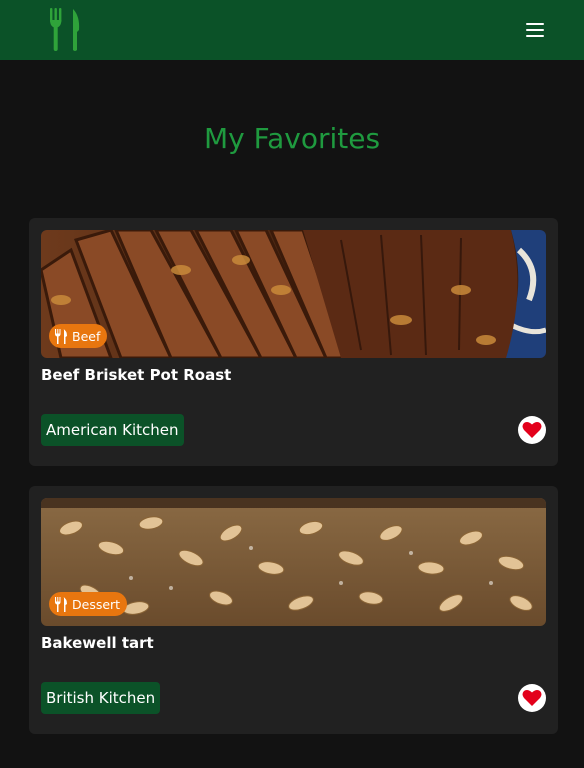 Image resolution: width=584 pixels, height=768 pixels. Describe the element at coordinates (96, 604) in the screenshot. I see `category-label: Dessert` at that location.